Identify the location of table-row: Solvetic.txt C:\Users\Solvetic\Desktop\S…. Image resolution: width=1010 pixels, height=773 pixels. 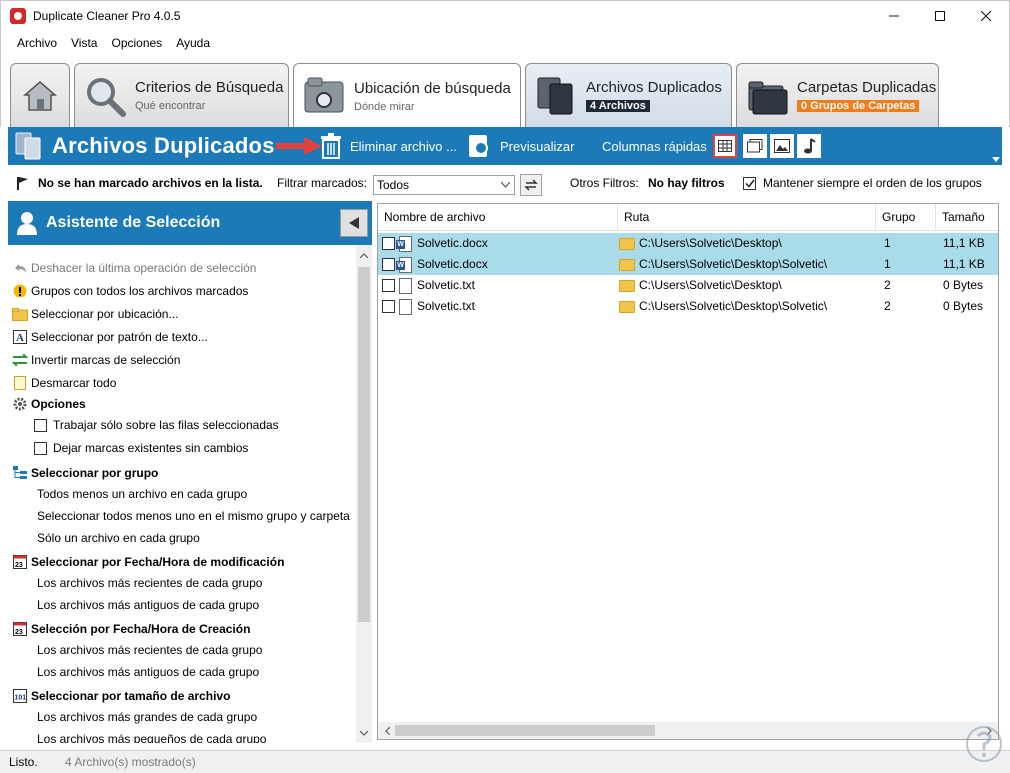
(688, 306).